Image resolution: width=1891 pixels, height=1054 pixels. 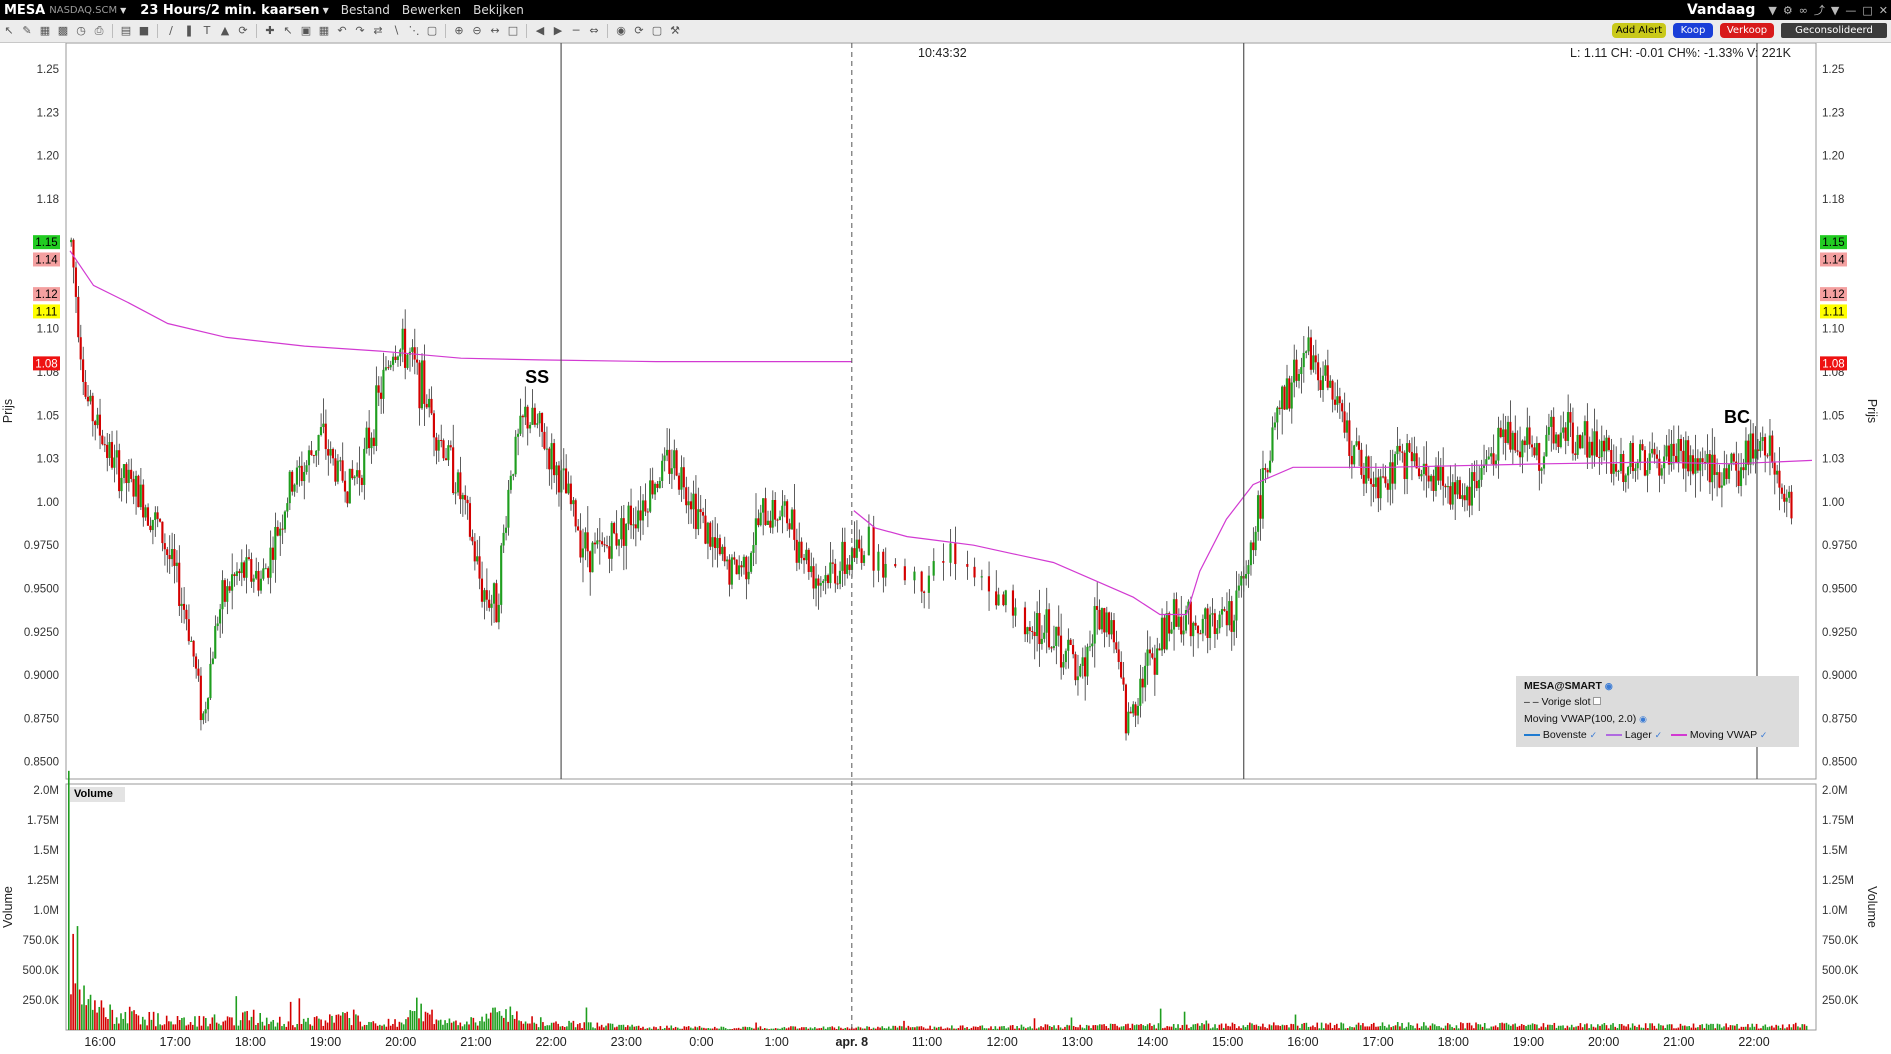 What do you see at coordinates (81, 31) in the screenshot?
I see `clock-icon: ◷` at bounding box center [81, 31].